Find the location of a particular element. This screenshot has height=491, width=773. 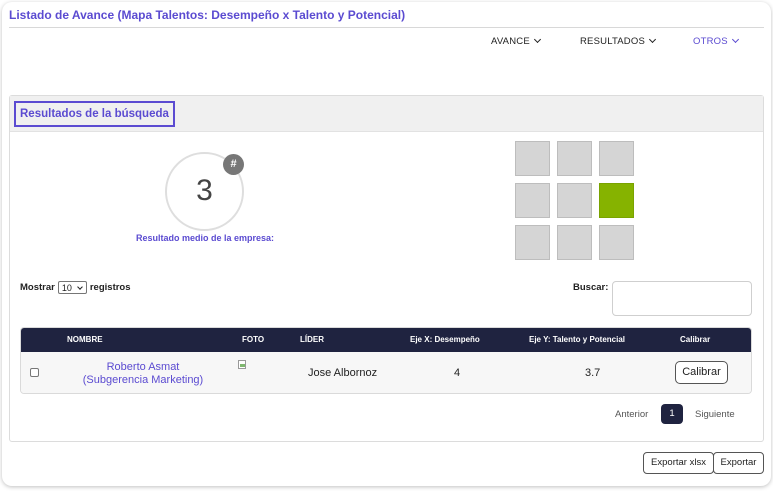

hash-badge: # is located at coordinates (233, 164).